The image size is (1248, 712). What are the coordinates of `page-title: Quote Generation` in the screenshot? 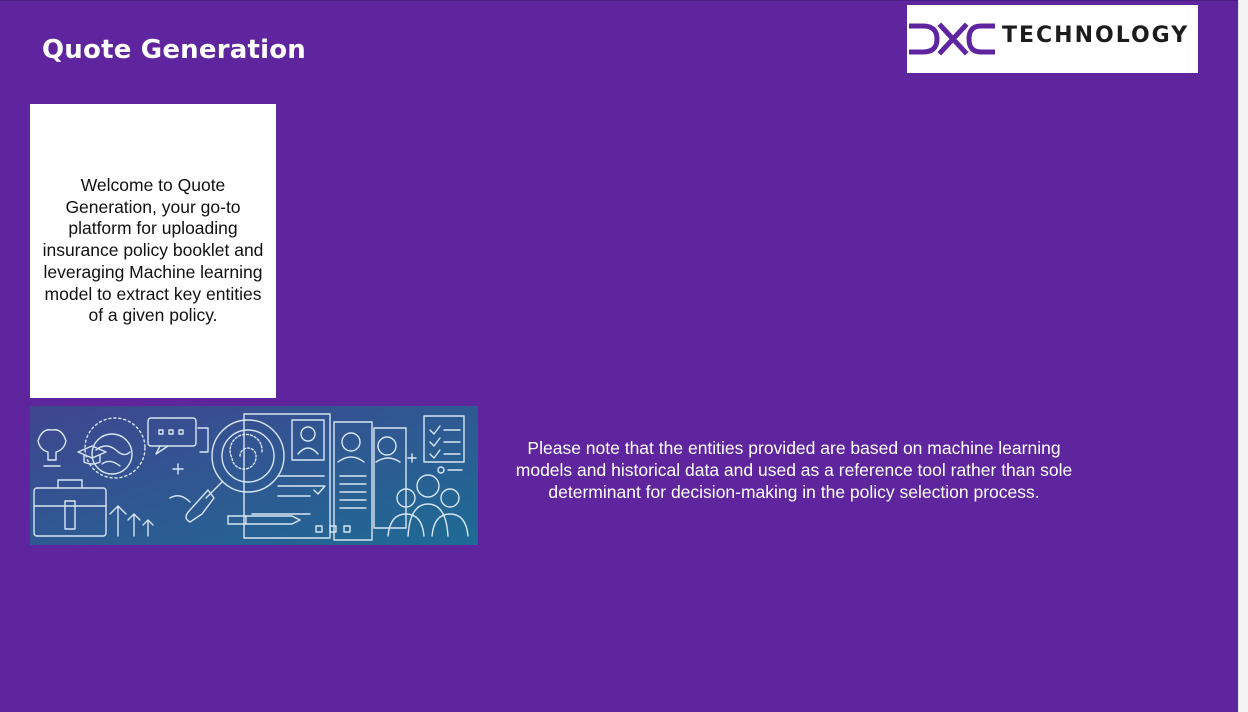 It's located at (174, 50).